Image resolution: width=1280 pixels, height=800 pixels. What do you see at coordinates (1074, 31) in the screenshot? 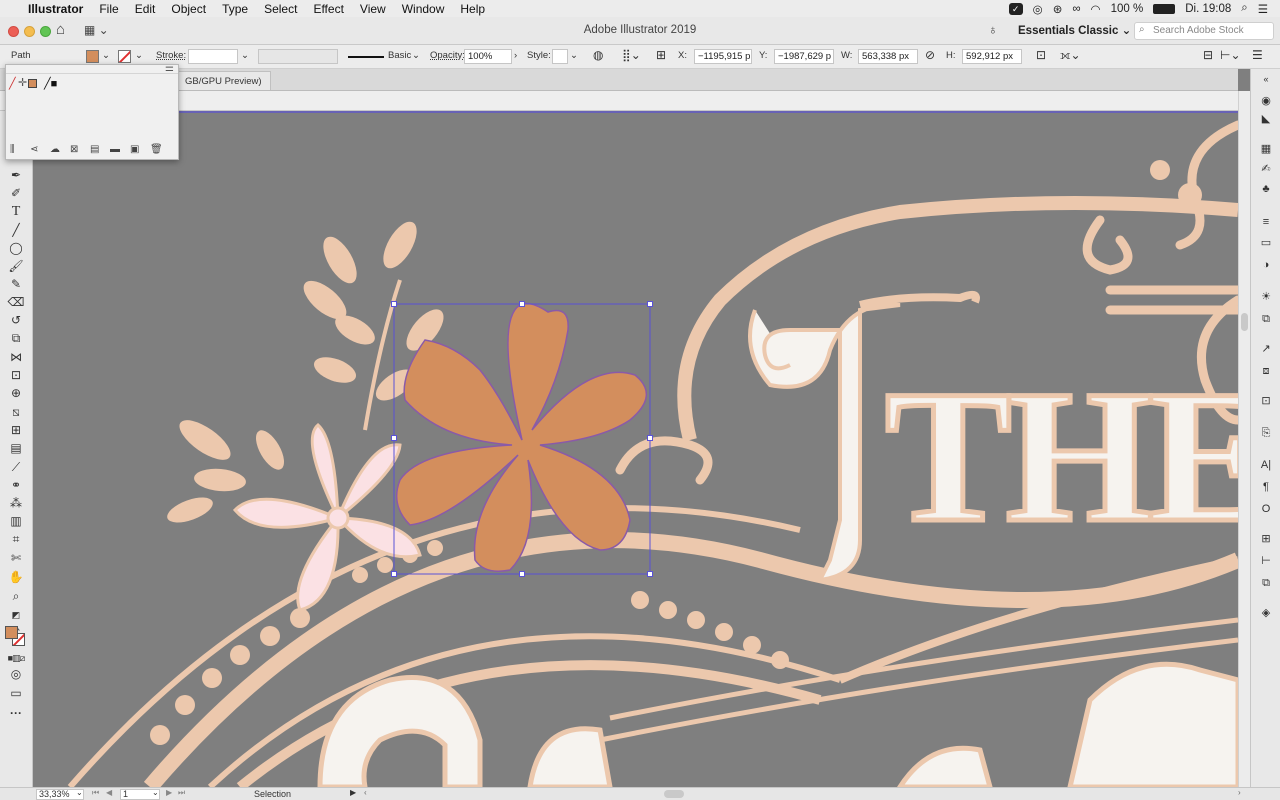
I see `workspace-switcher: Essentials Classic ⌄` at bounding box center [1074, 31].